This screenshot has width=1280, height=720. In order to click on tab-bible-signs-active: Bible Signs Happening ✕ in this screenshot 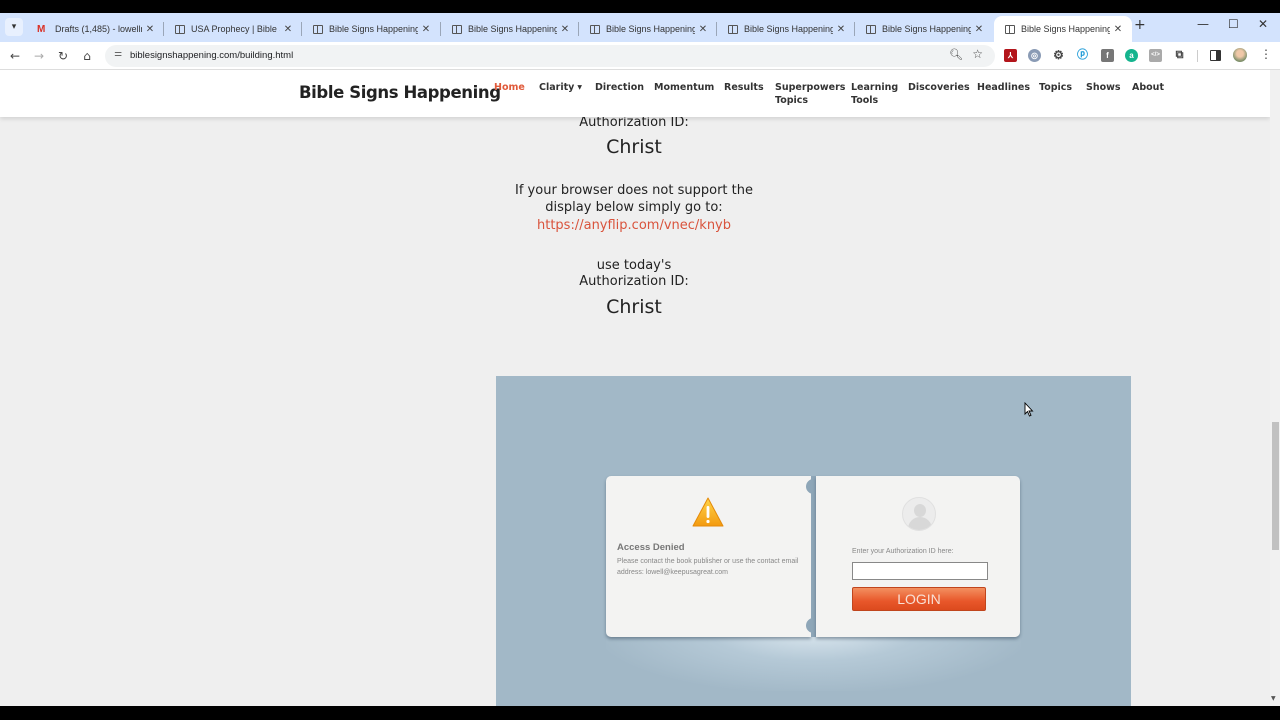, I will do `click(1063, 29)`.